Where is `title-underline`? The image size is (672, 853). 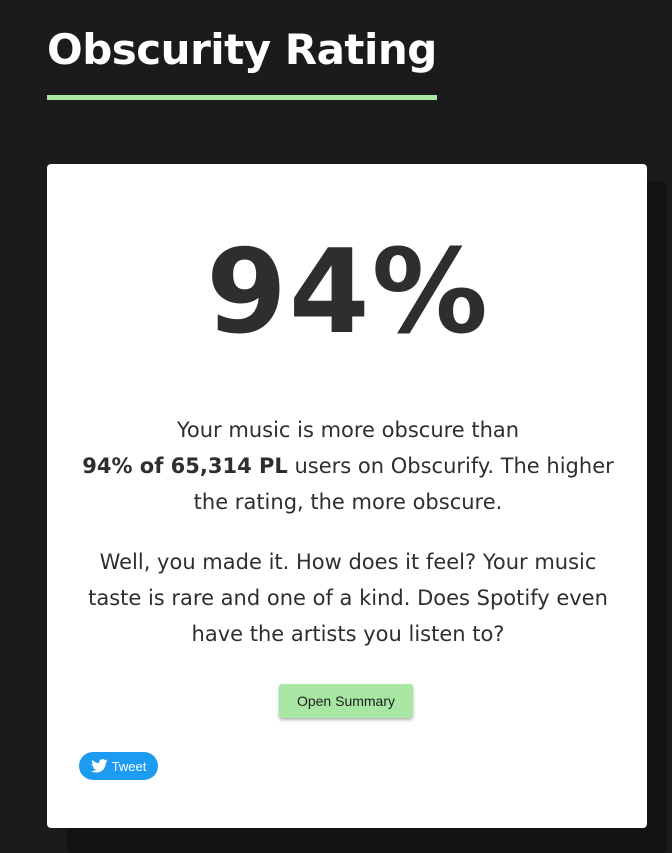 title-underline is located at coordinates (242, 97).